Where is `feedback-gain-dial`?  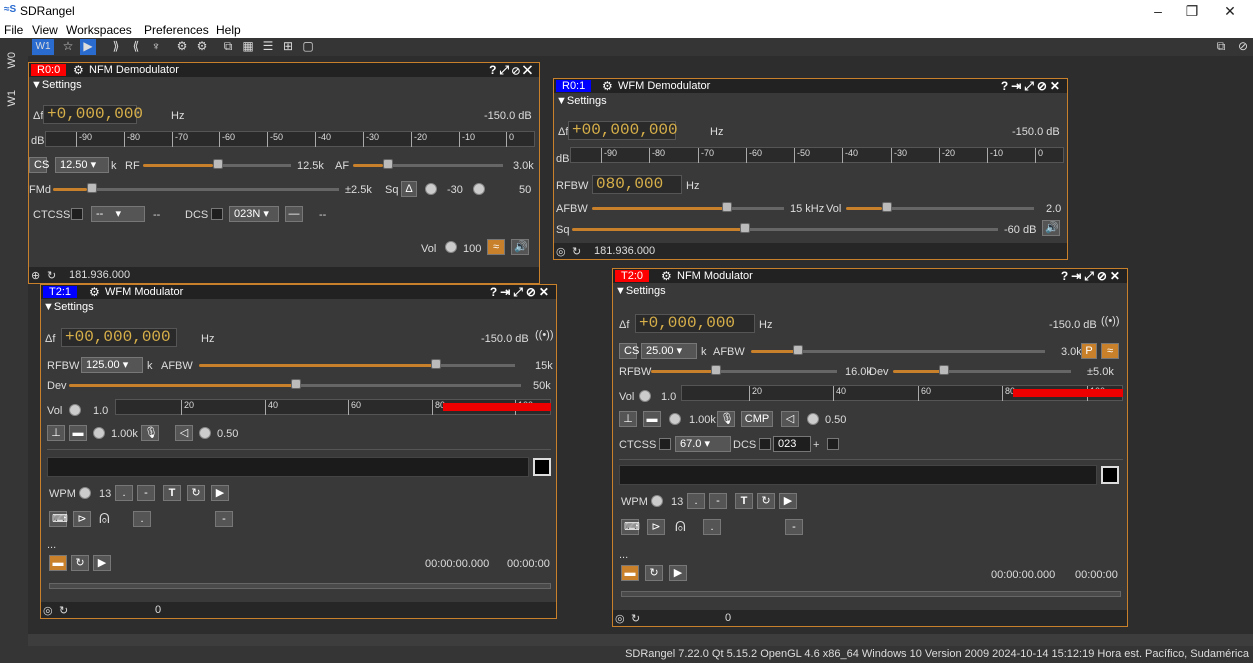
feedback-gain-dial is located at coordinates (205, 433).